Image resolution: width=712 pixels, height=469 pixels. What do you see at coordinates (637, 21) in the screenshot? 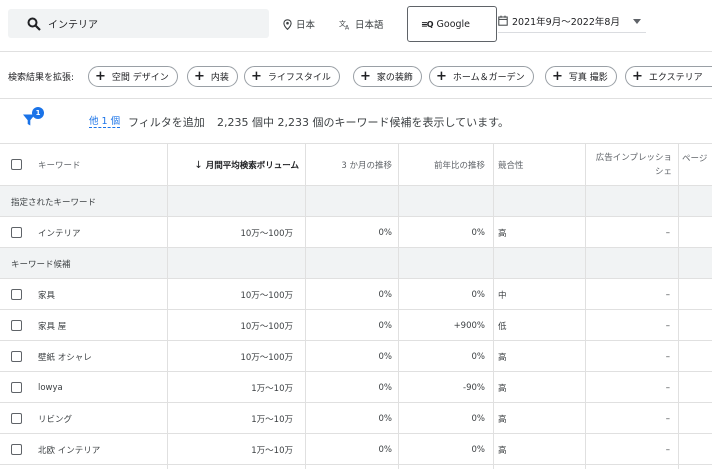
I see `chevron-down-icon` at bounding box center [637, 21].